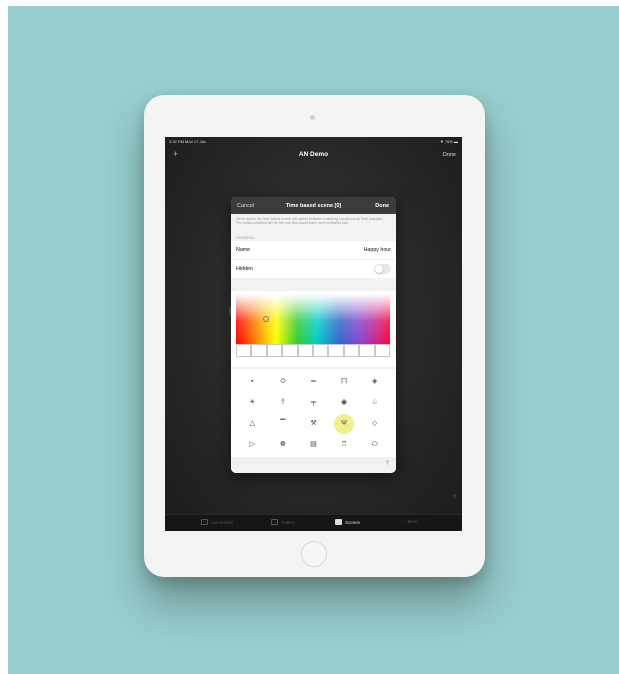  What do you see at coordinates (377, 250) in the screenshot?
I see `name-value: Happy hour` at bounding box center [377, 250].